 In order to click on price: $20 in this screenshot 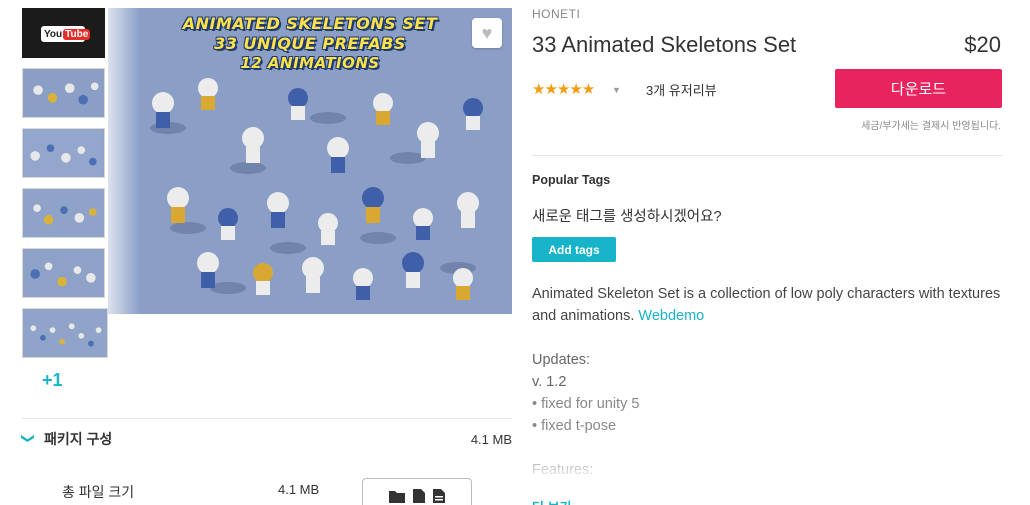, I will do `click(982, 44)`.